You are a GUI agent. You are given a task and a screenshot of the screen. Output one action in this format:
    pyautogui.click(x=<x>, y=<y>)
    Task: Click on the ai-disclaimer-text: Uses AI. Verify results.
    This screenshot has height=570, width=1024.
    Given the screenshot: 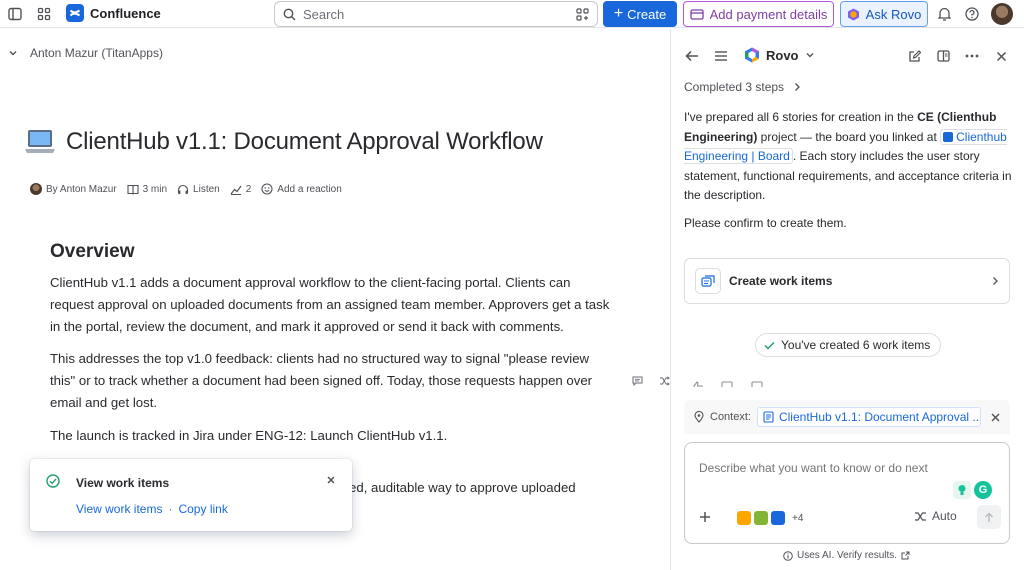 What is the action you would take?
    pyautogui.click(x=847, y=555)
    